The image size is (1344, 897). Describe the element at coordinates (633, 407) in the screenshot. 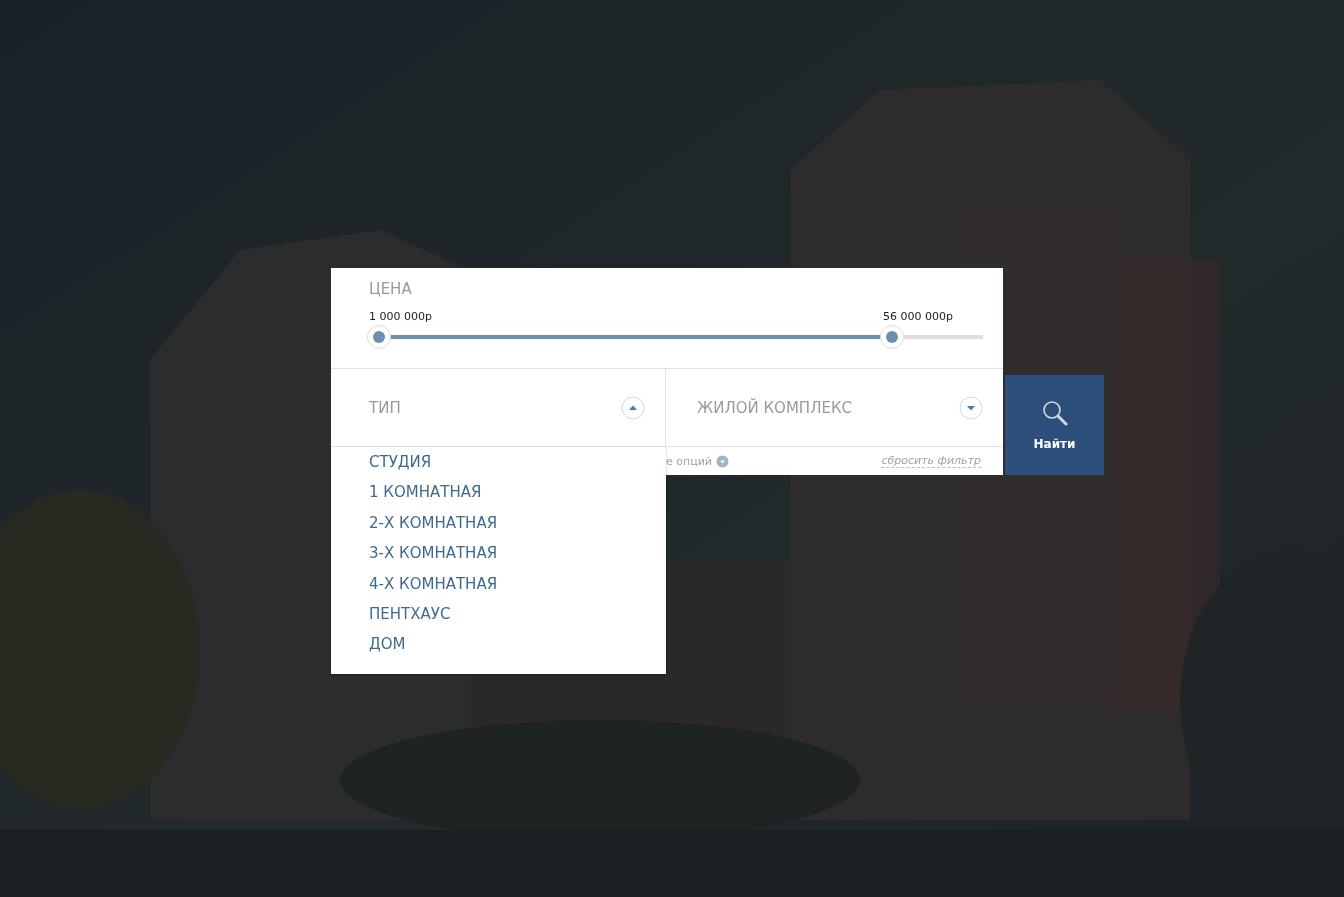

I see `collapse-icon` at that location.